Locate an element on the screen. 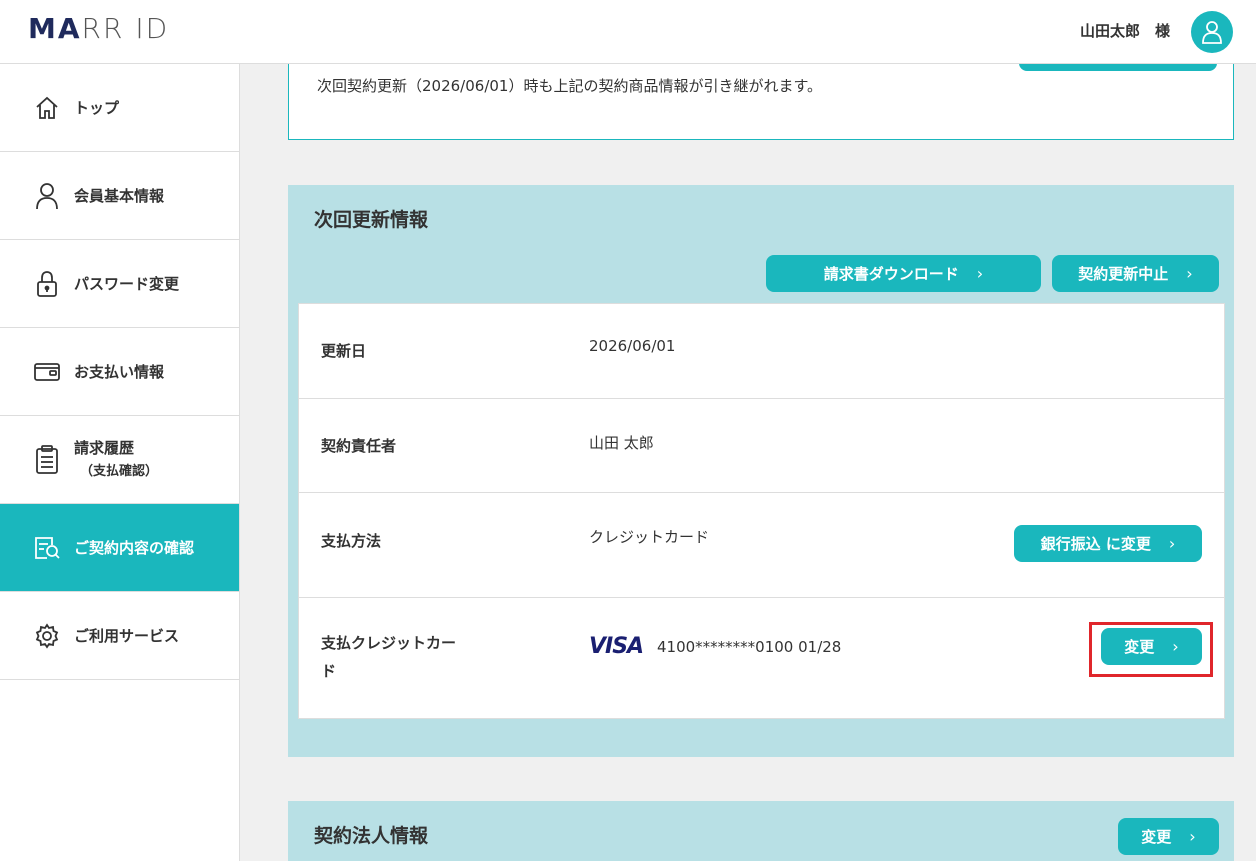 The height and width of the screenshot is (861, 1256). stop-renewal-button: 契約更新中止 › is located at coordinates (1135, 273).